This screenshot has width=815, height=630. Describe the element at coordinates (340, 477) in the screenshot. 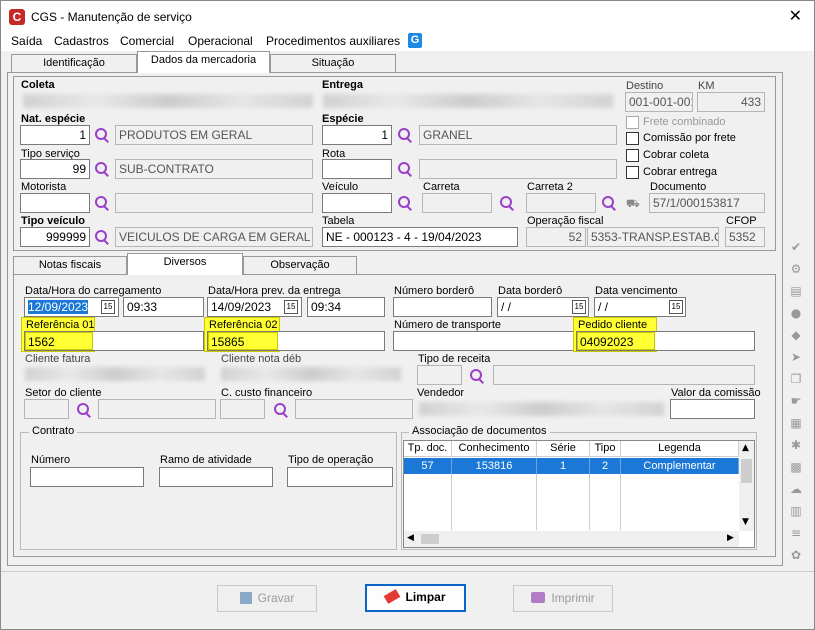

I see `tipo-operacao-field` at that location.